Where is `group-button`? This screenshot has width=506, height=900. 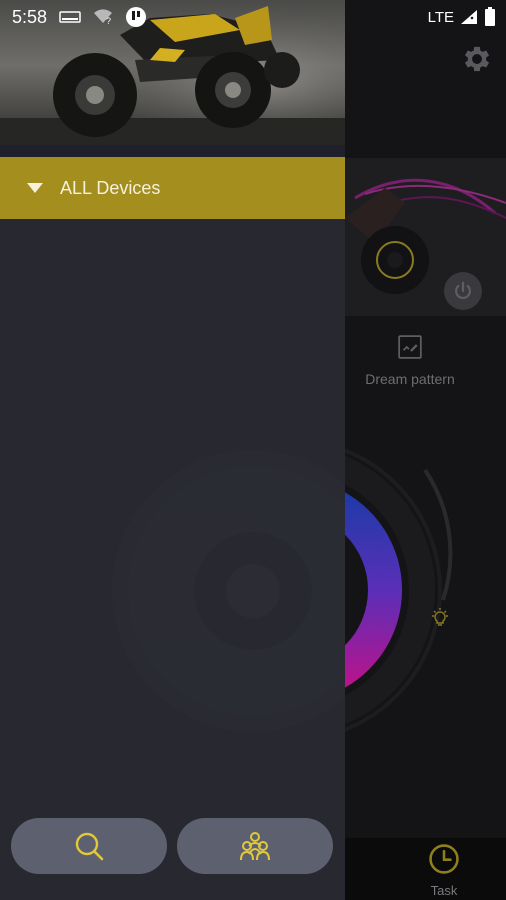
group-button is located at coordinates (255, 846).